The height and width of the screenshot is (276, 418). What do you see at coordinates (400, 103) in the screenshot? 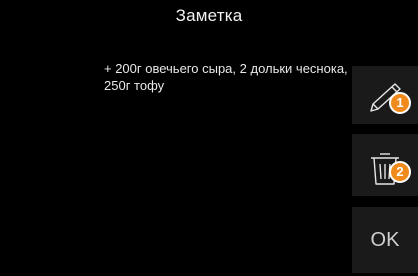
I see `step-badge-1: 1` at bounding box center [400, 103].